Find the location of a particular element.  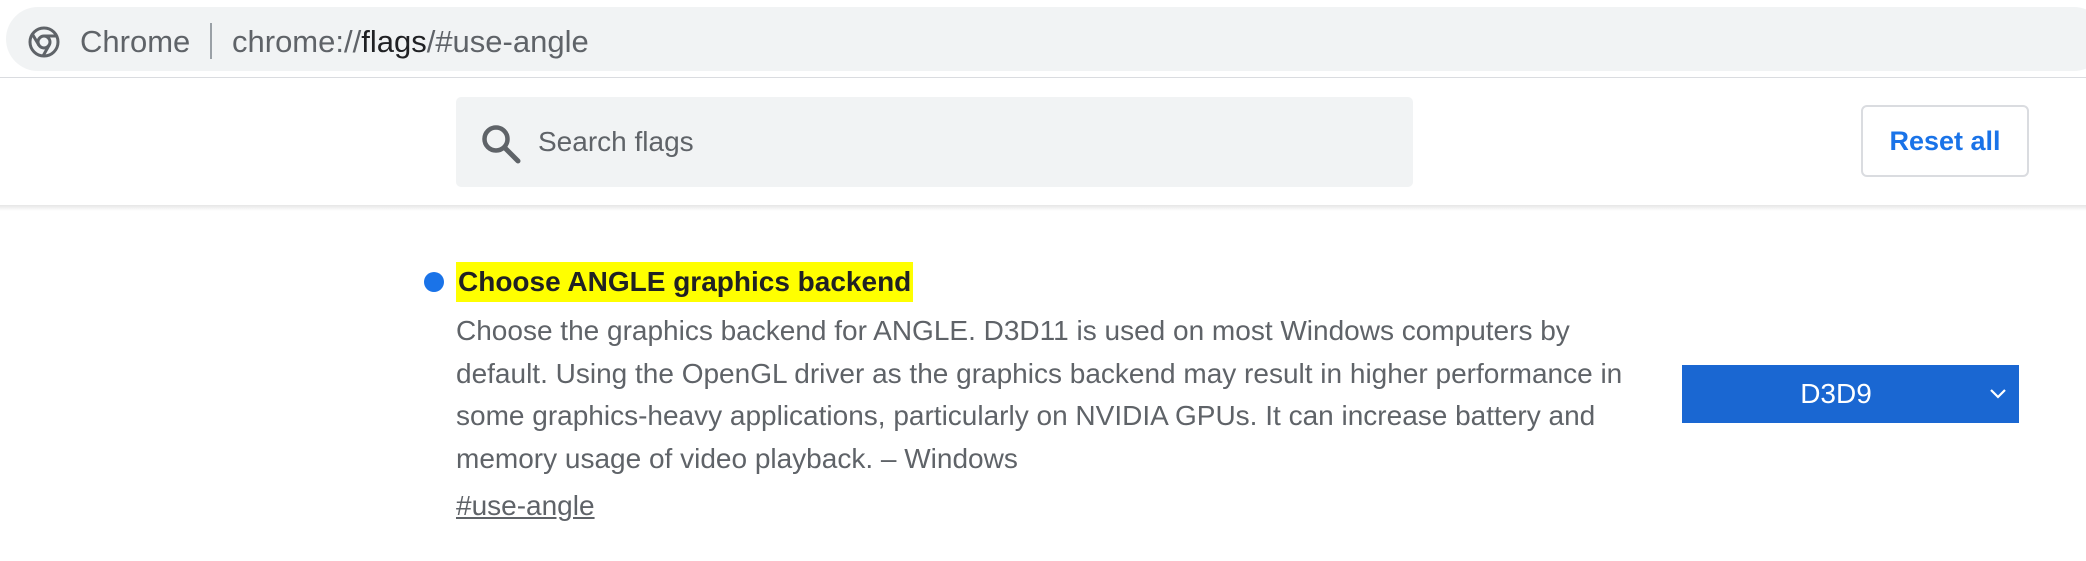

search-box is located at coordinates (934, 142).